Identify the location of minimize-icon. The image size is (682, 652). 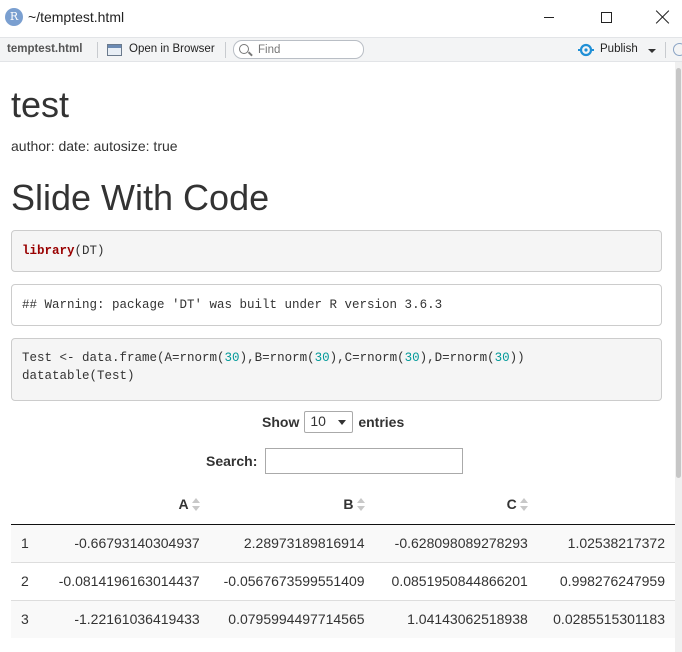
(549, 17).